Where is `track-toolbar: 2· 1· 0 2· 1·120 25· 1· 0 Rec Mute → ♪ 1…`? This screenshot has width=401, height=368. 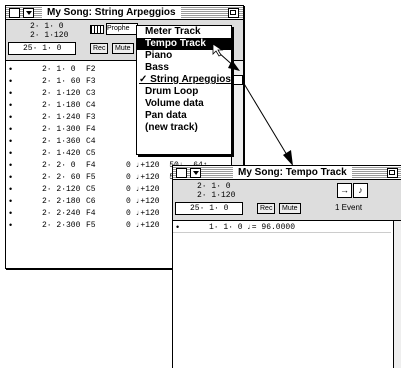
track-toolbar: 2· 1· 0 2· 1·120 25· 1· 0 Rec Mute → ♪ 1… is located at coordinates (287, 200).